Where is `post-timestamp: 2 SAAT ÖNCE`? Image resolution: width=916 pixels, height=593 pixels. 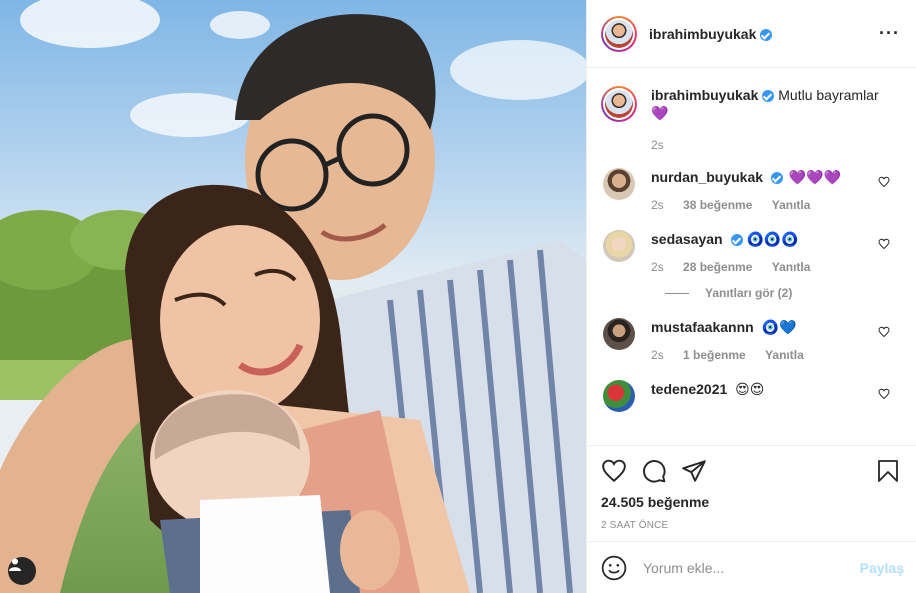
post-timestamp: 2 SAAT ÖNCE is located at coordinates (750, 525).